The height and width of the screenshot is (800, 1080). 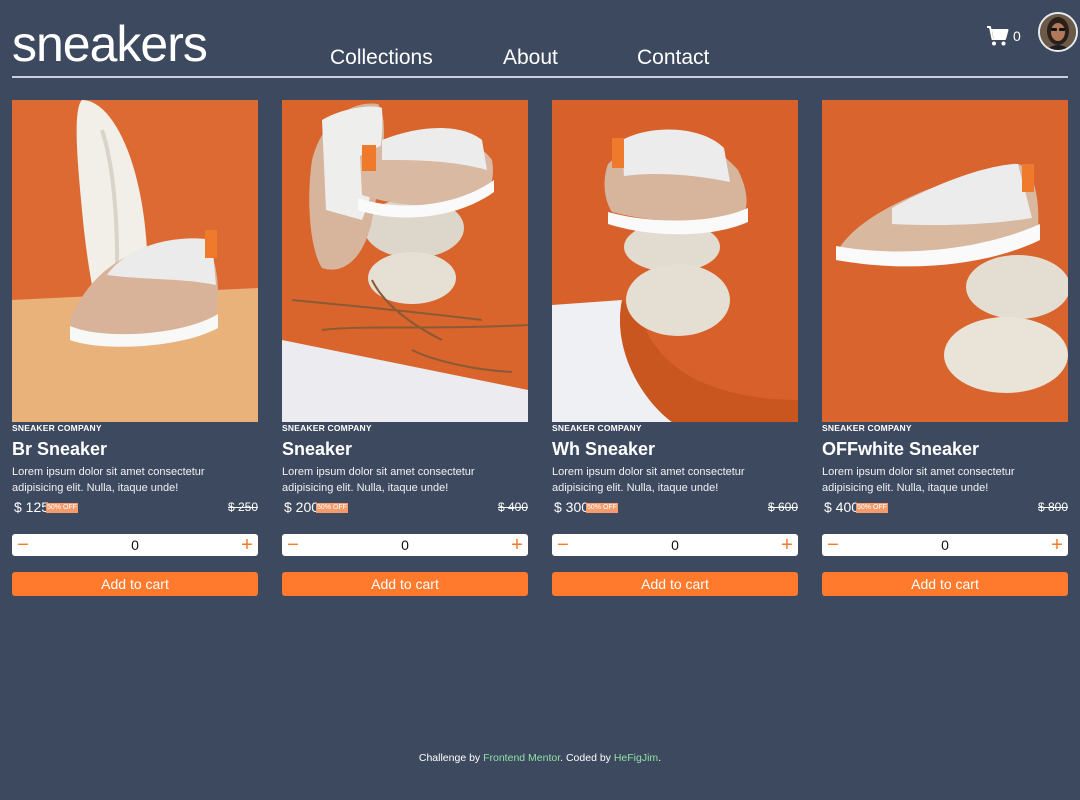 I want to click on cart-button: 0, so click(x=1006, y=38).